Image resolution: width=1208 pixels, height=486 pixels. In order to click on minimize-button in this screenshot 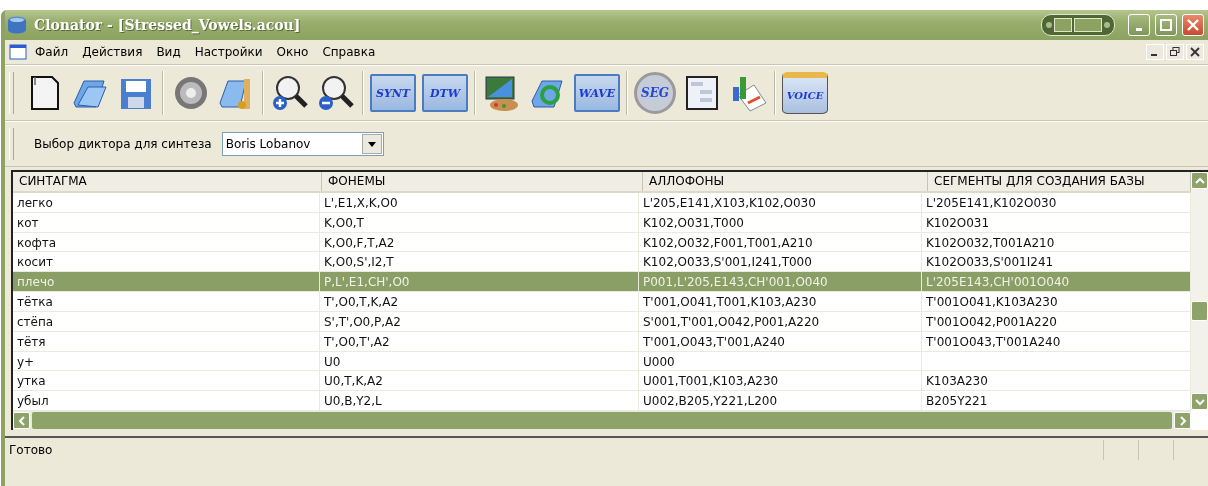, I will do `click(1155, 52)`.